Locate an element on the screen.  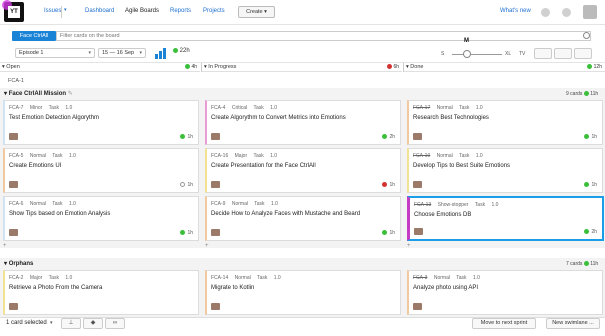
sprint-select: Episode 1 ▾ is located at coordinates (55, 53).